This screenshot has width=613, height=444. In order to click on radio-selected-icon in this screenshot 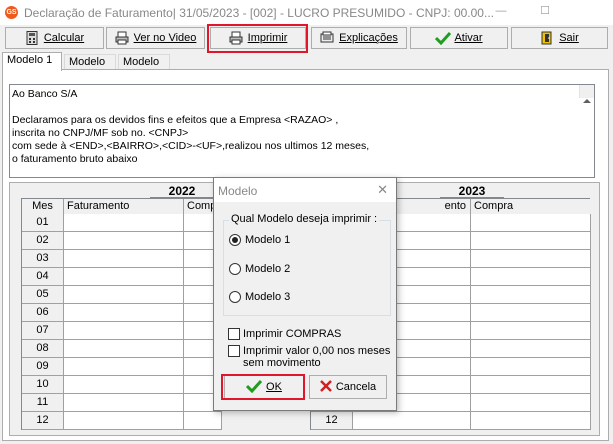, I will do `click(235, 240)`.